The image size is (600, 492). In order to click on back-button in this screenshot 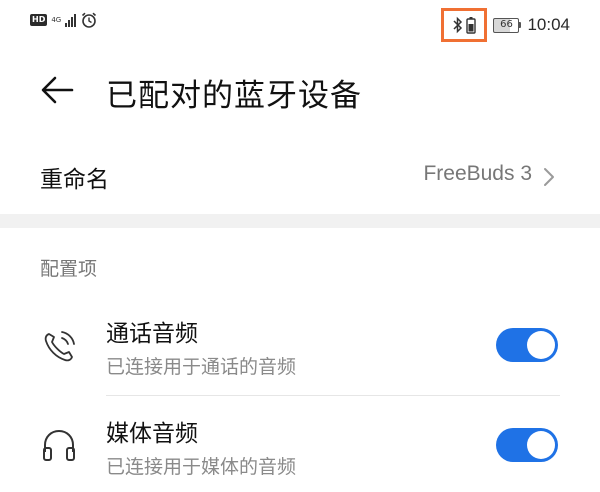, I will do `click(58, 90)`.